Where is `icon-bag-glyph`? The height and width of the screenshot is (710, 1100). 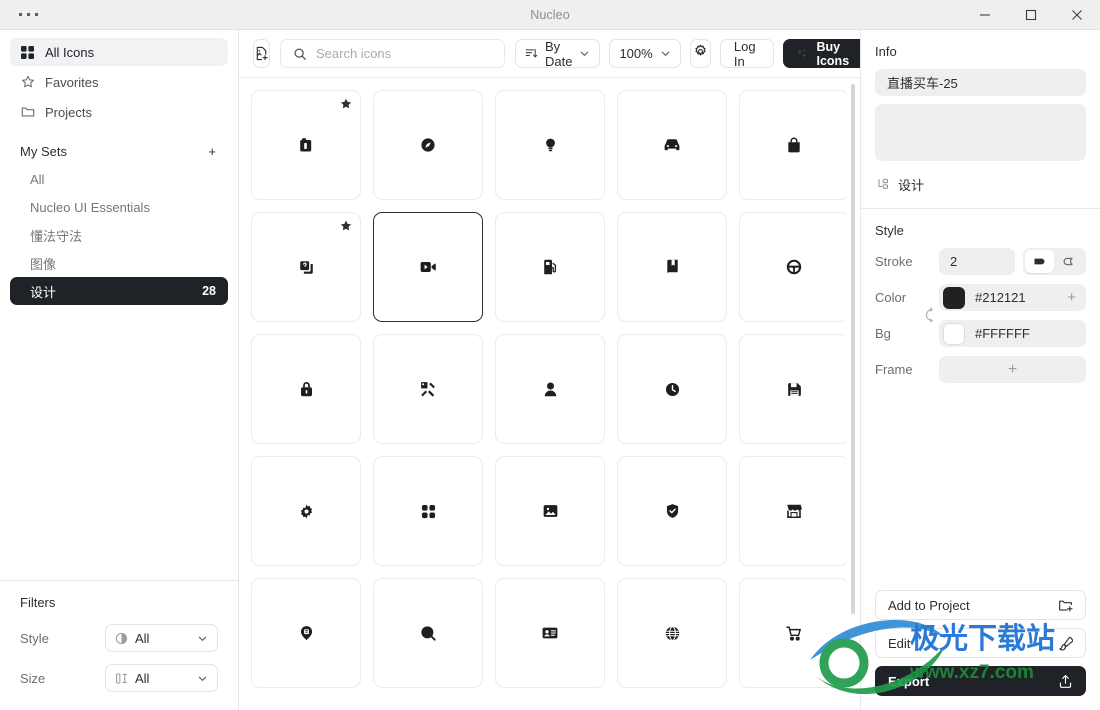
icon-bag-glyph is located at coordinates (794, 145).